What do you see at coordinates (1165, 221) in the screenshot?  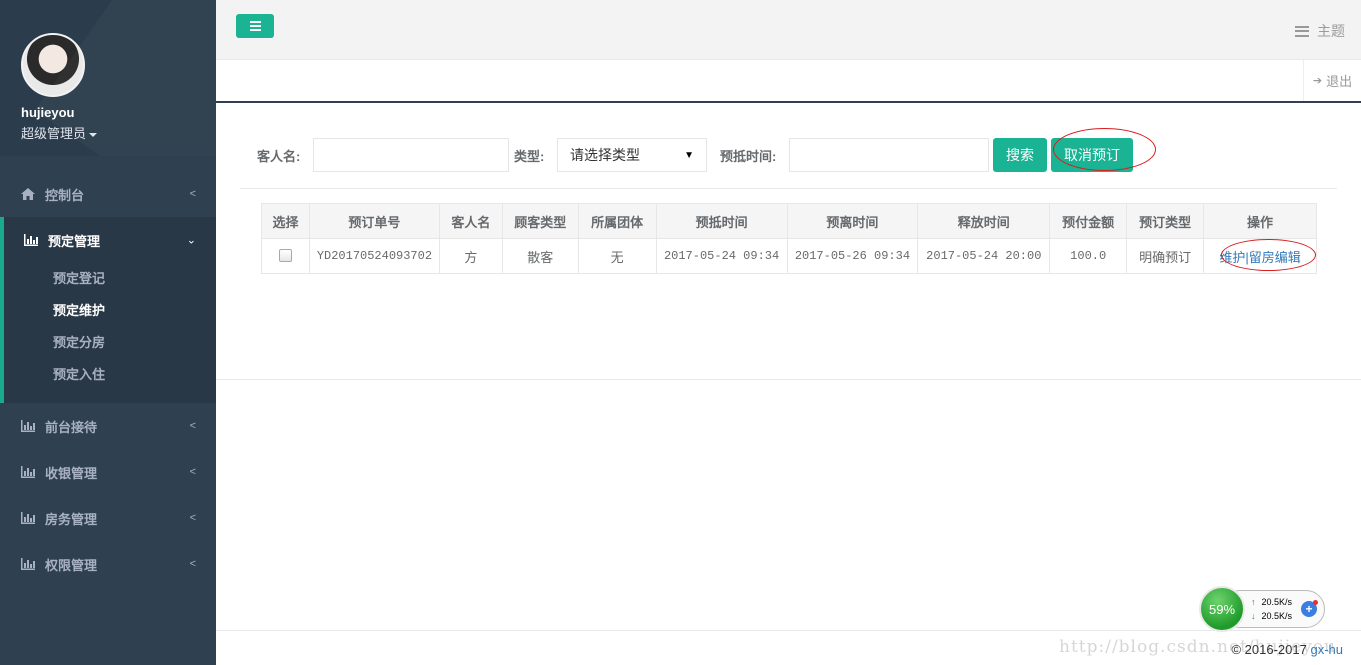 I see `column-header: 预订类型` at bounding box center [1165, 221].